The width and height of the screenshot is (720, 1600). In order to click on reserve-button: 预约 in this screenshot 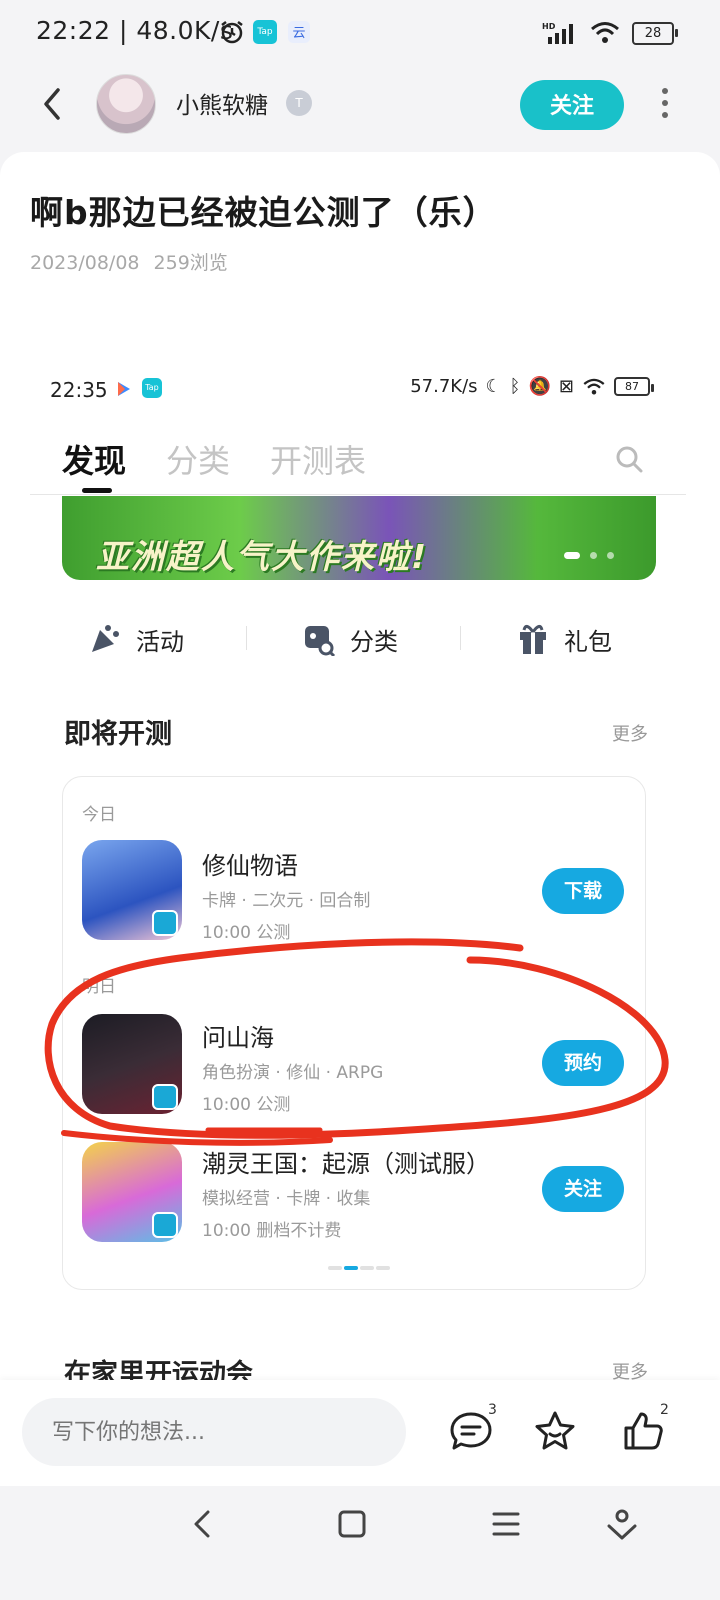, I will do `click(583, 1063)`.